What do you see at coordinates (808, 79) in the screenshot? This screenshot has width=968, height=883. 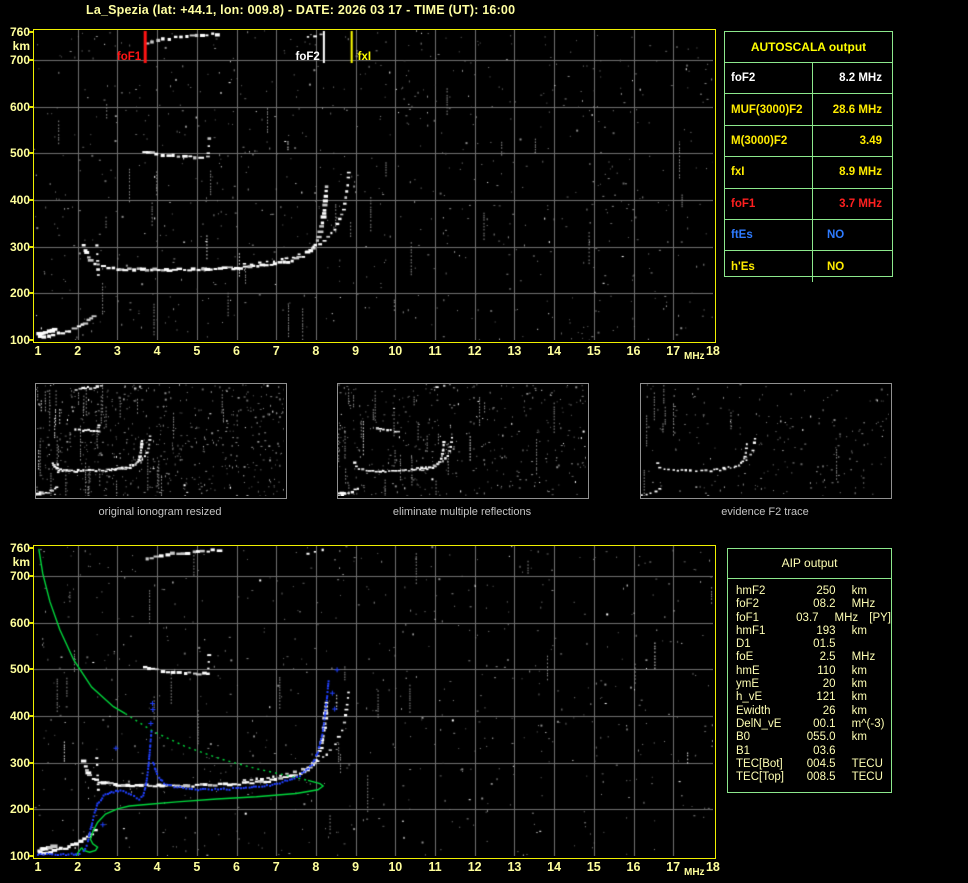 I see `autoscala-row: foF2 8.2 MHz` at bounding box center [808, 79].